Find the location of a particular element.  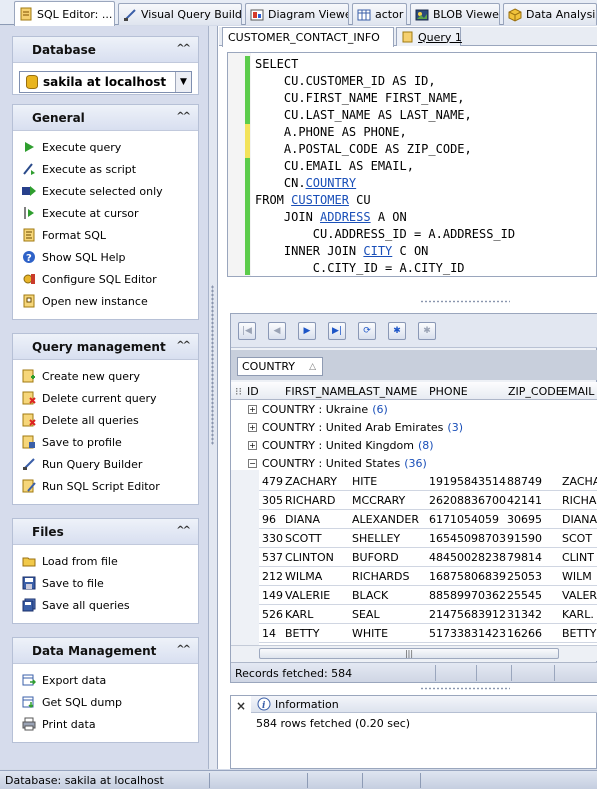

item-label: Load from file is located at coordinates (80, 561).